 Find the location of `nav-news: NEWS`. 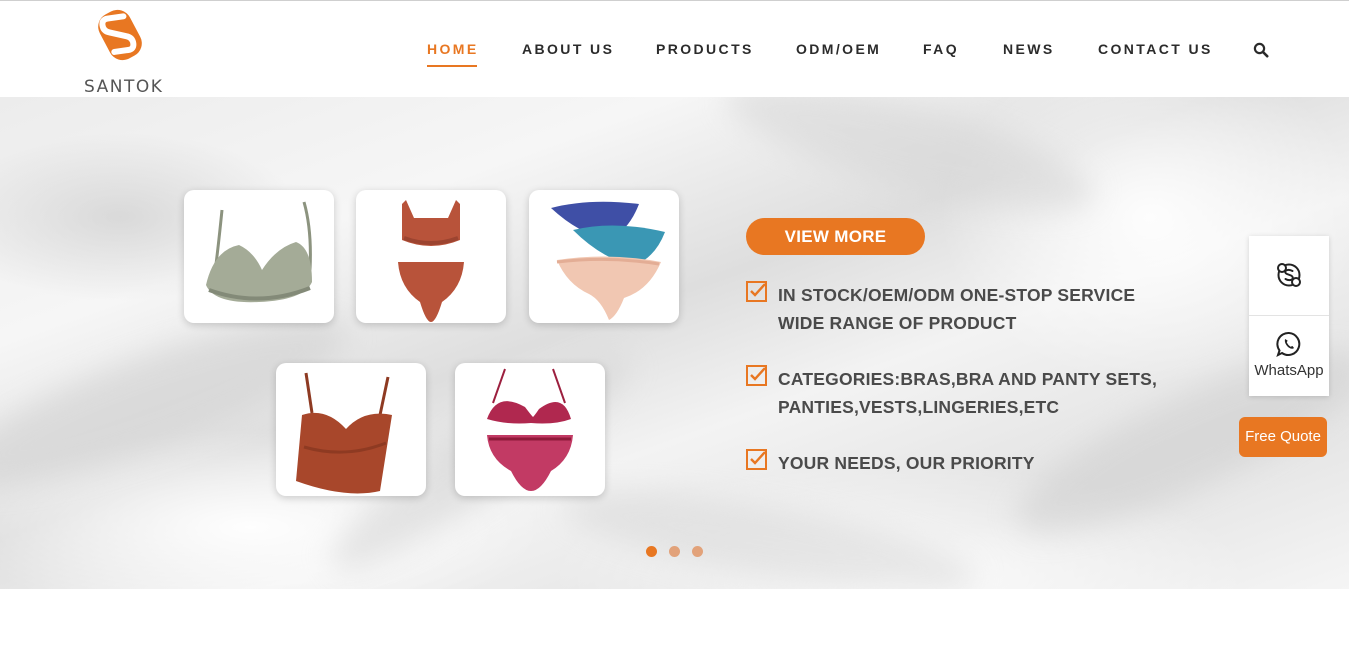

nav-news: NEWS is located at coordinates (1029, 49).